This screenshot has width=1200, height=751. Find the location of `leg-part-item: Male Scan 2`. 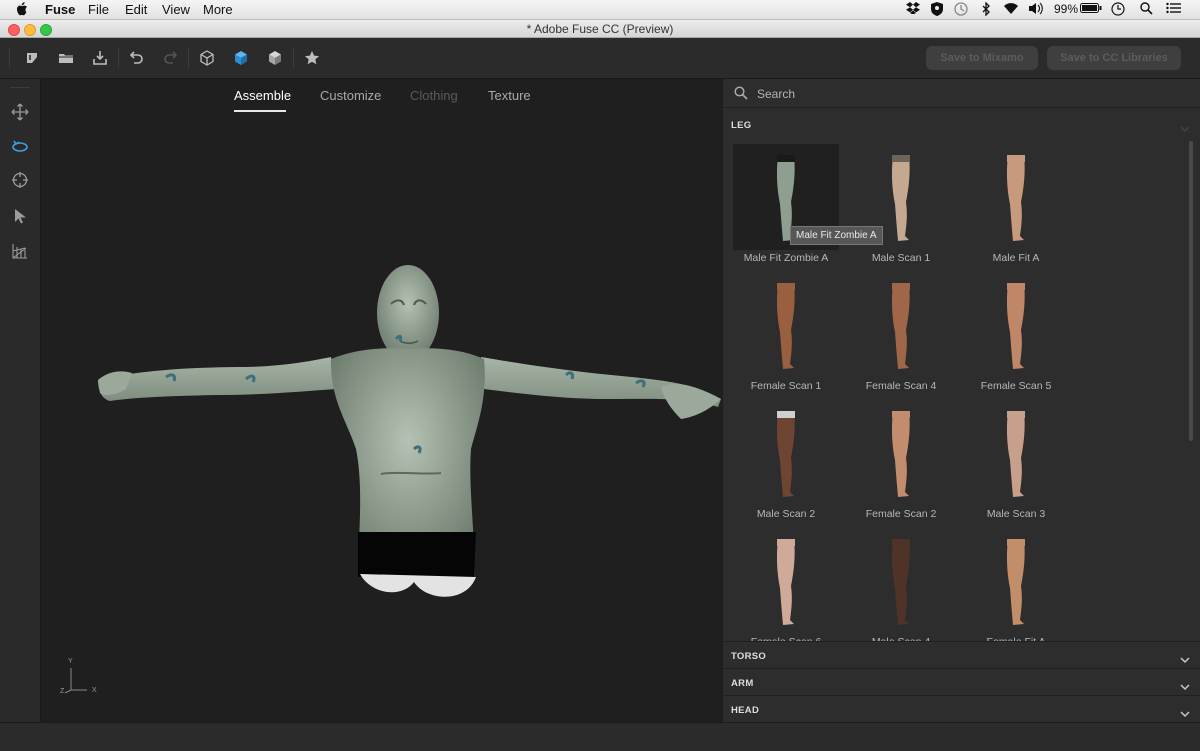

leg-part-item: Male Scan 2 is located at coordinates (785, 460).